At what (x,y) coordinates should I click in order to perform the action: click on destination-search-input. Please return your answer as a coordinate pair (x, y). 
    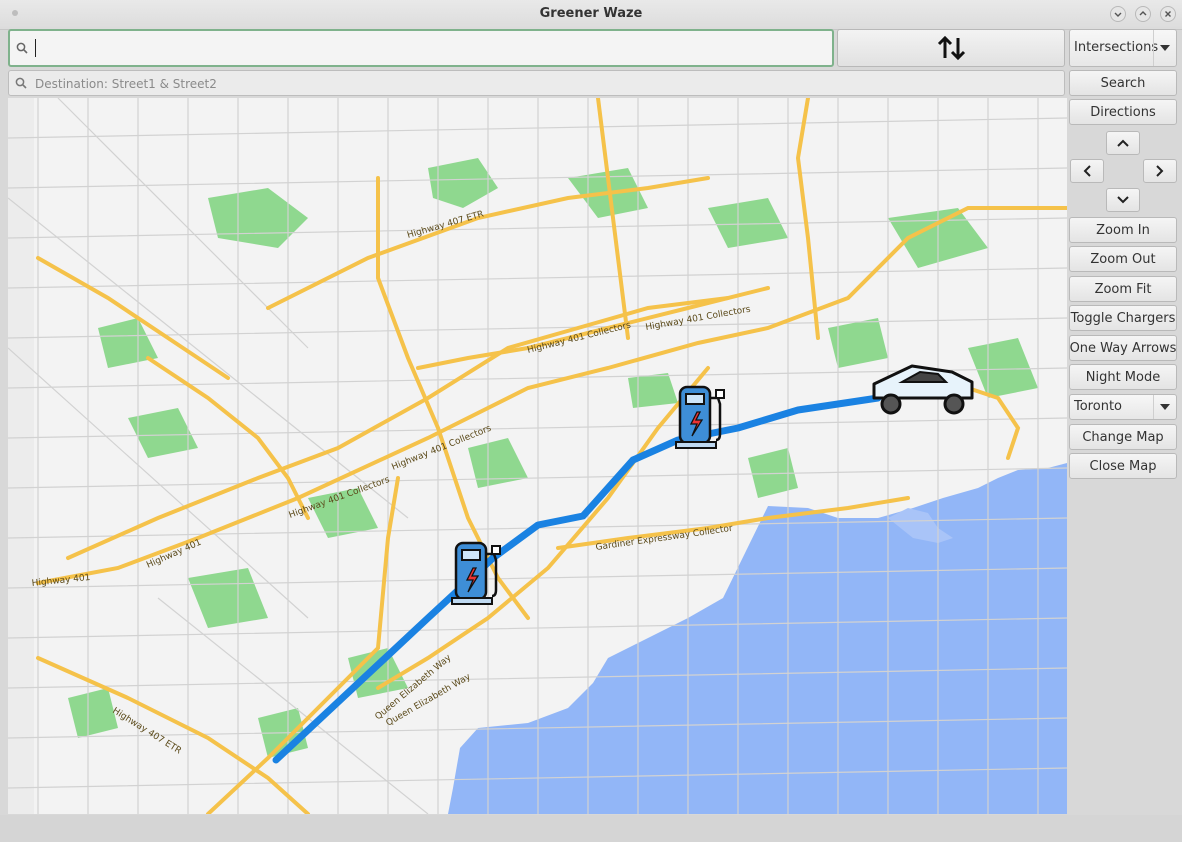
    Looking at the image, I should click on (545, 84).